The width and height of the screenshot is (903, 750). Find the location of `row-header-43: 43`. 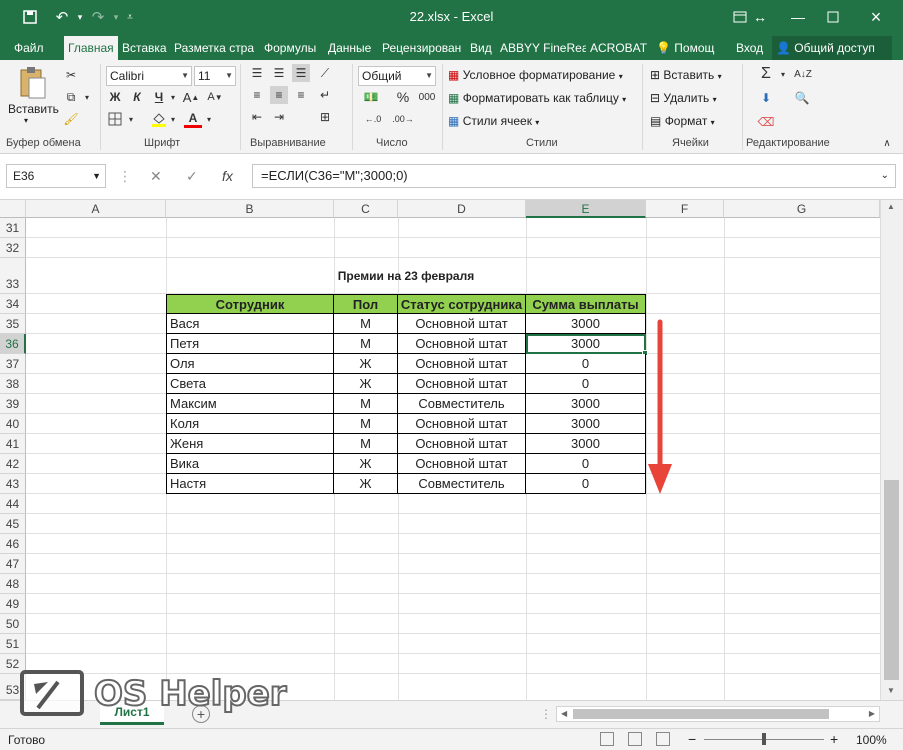

row-header-43: 43 is located at coordinates (13, 484).